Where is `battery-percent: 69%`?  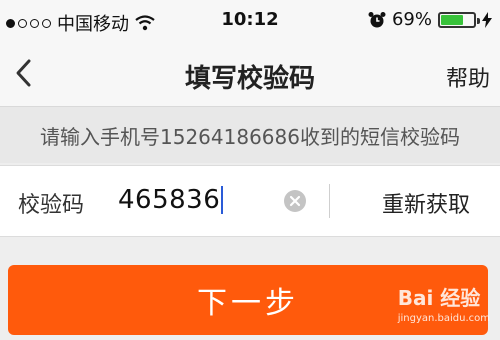 battery-percent: 69% is located at coordinates (411, 19).